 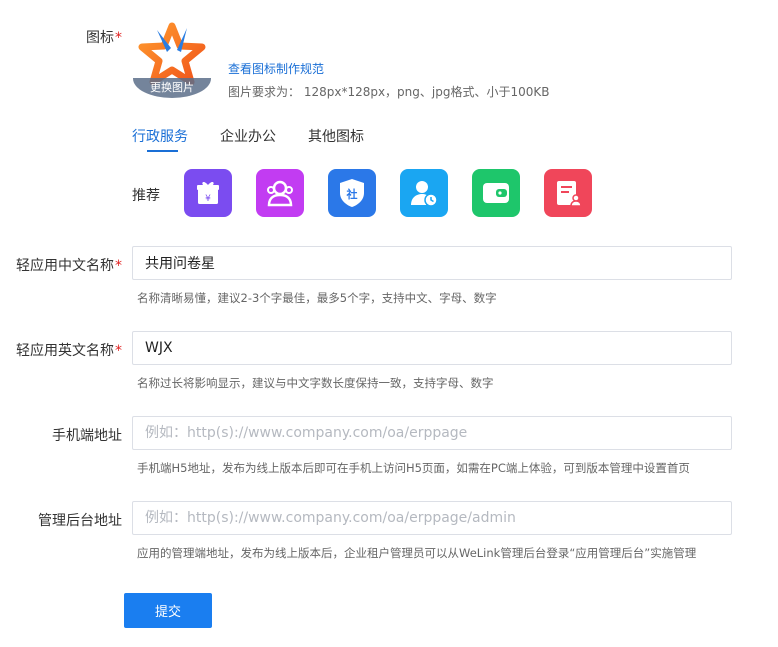 What do you see at coordinates (104, 38) in the screenshot?
I see `icon-field-label: 图标*` at bounding box center [104, 38].